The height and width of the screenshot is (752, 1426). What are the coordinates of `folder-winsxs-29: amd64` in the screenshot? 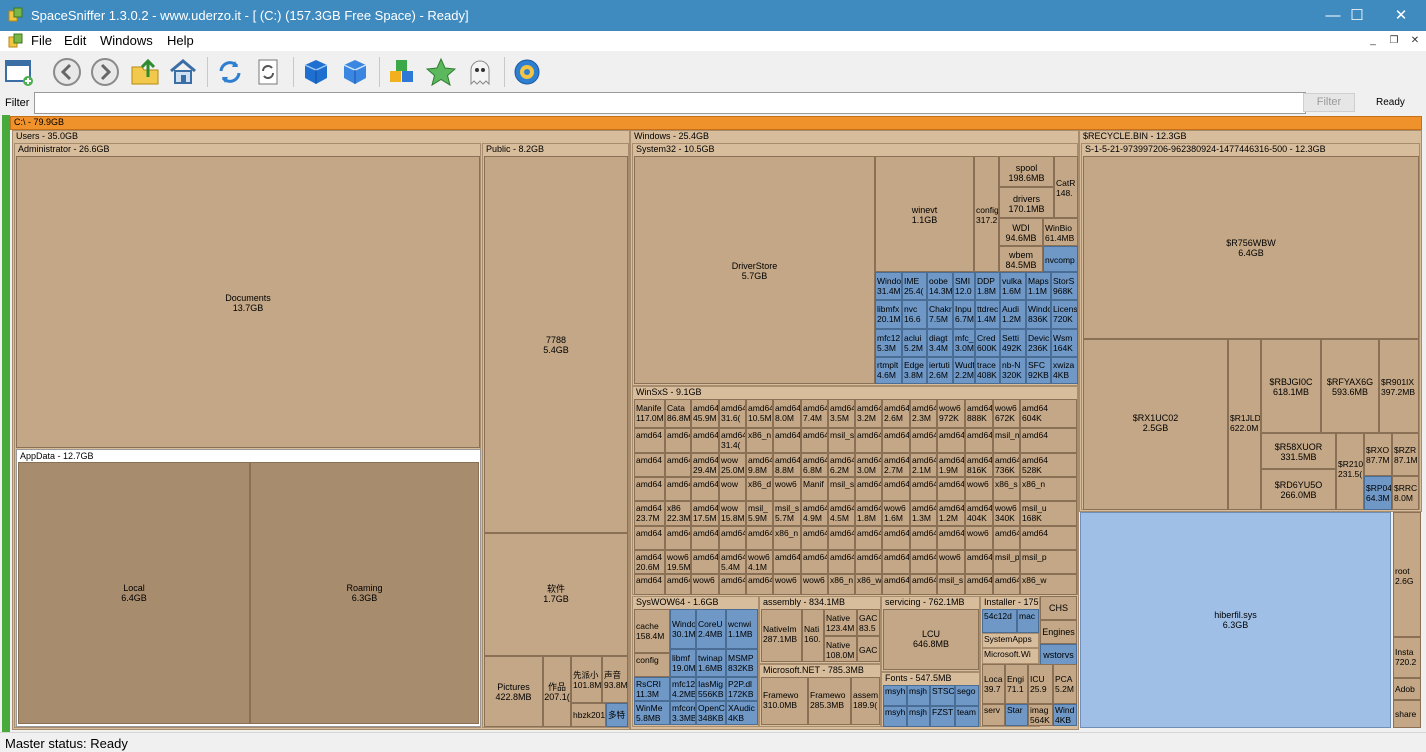 It's located at (1048, 440).